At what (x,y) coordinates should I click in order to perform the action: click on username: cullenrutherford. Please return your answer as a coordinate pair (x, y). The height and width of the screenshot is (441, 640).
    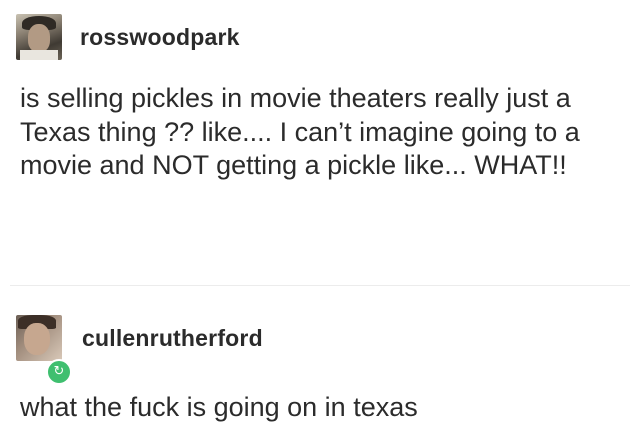
    Looking at the image, I should click on (172, 338).